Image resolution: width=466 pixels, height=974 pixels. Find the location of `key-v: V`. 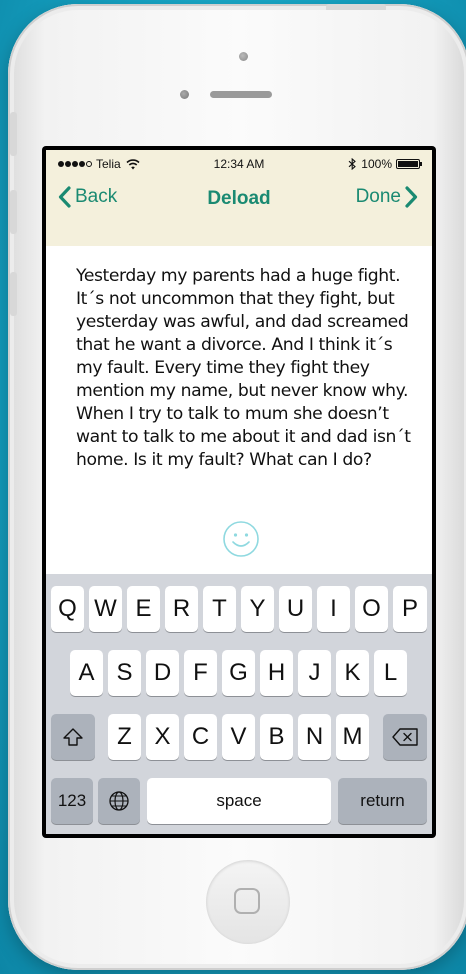

key-v: V is located at coordinates (238, 737).